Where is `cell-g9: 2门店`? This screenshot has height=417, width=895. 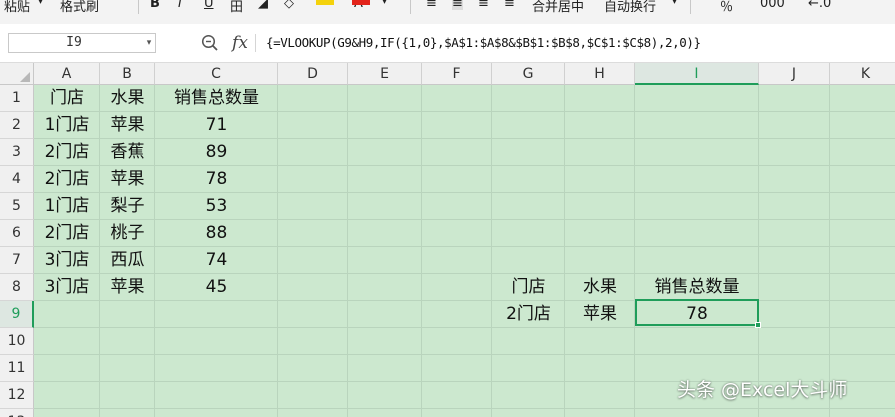 cell-g9: 2门店 is located at coordinates (528, 314).